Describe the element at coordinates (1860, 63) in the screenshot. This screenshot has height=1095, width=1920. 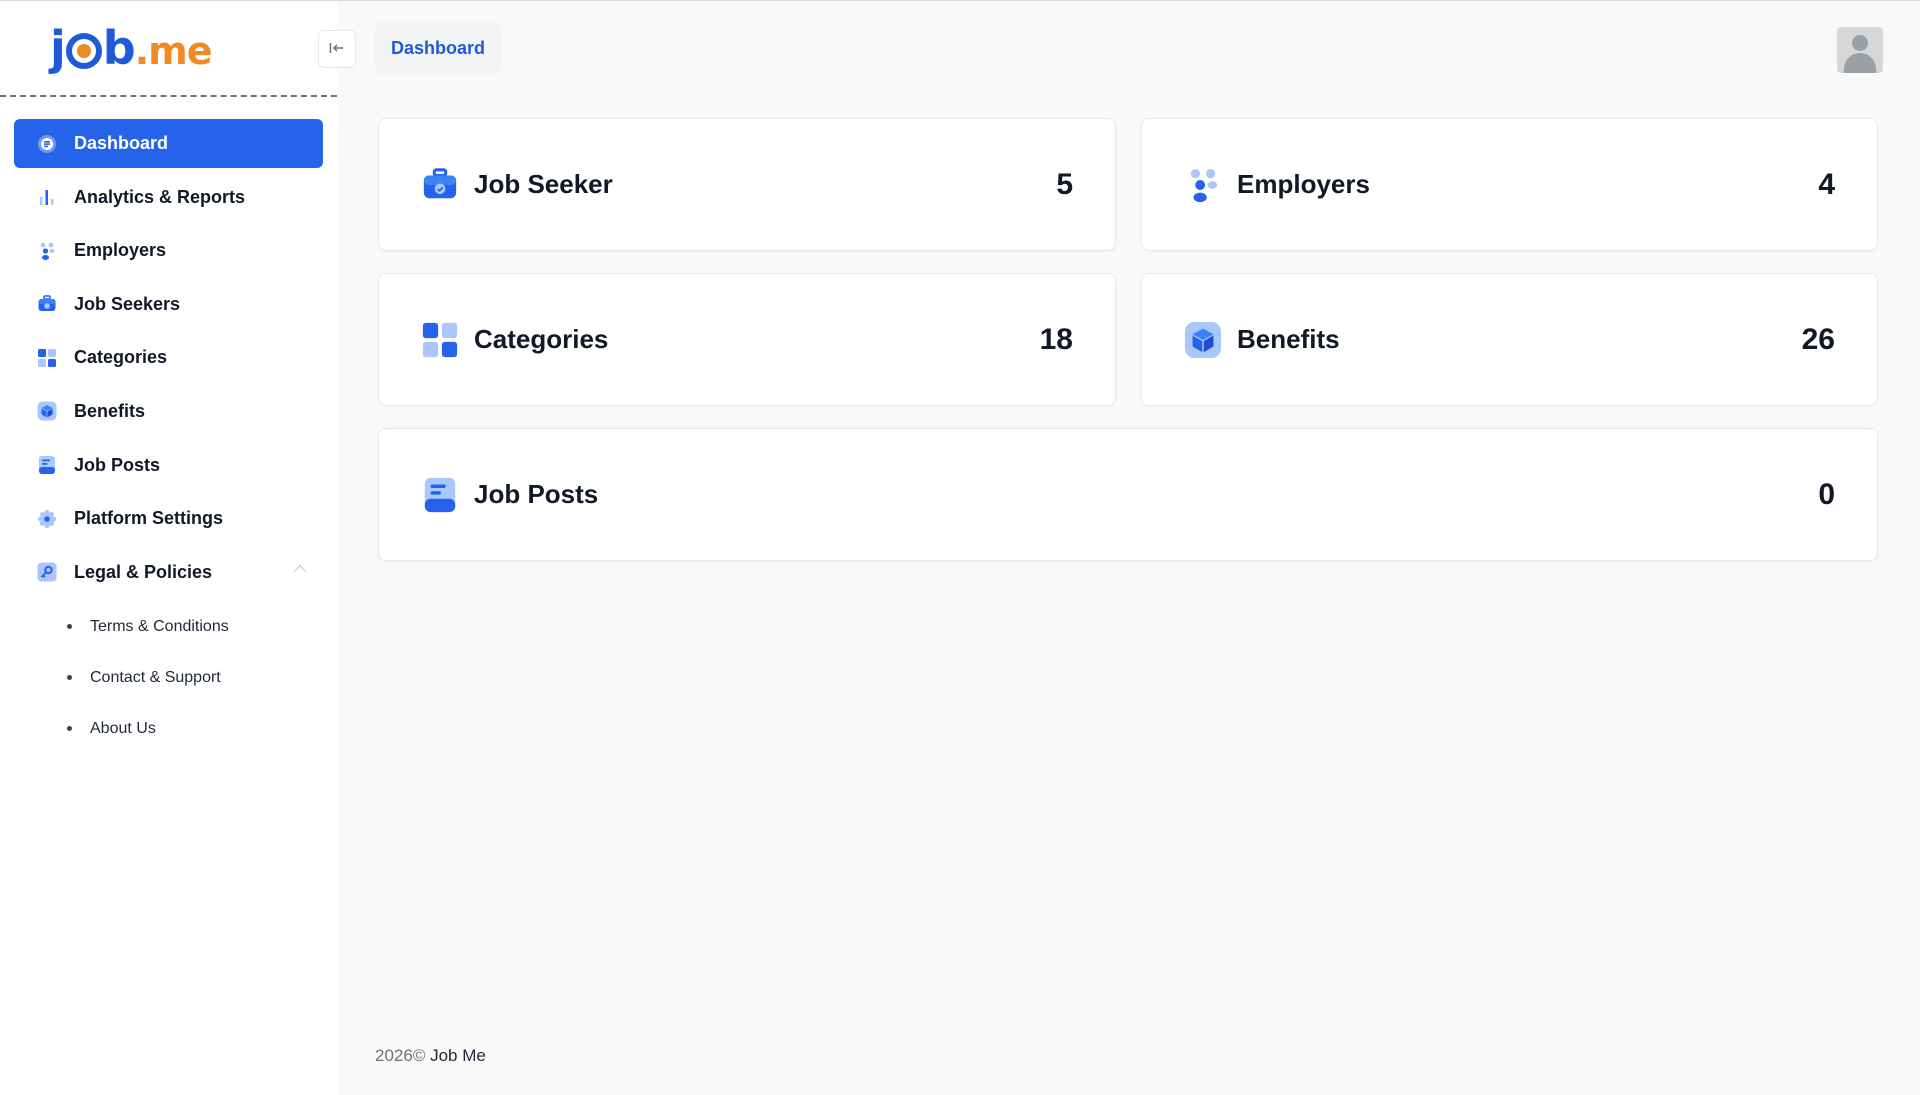
I see `avatar-shoulders` at that location.